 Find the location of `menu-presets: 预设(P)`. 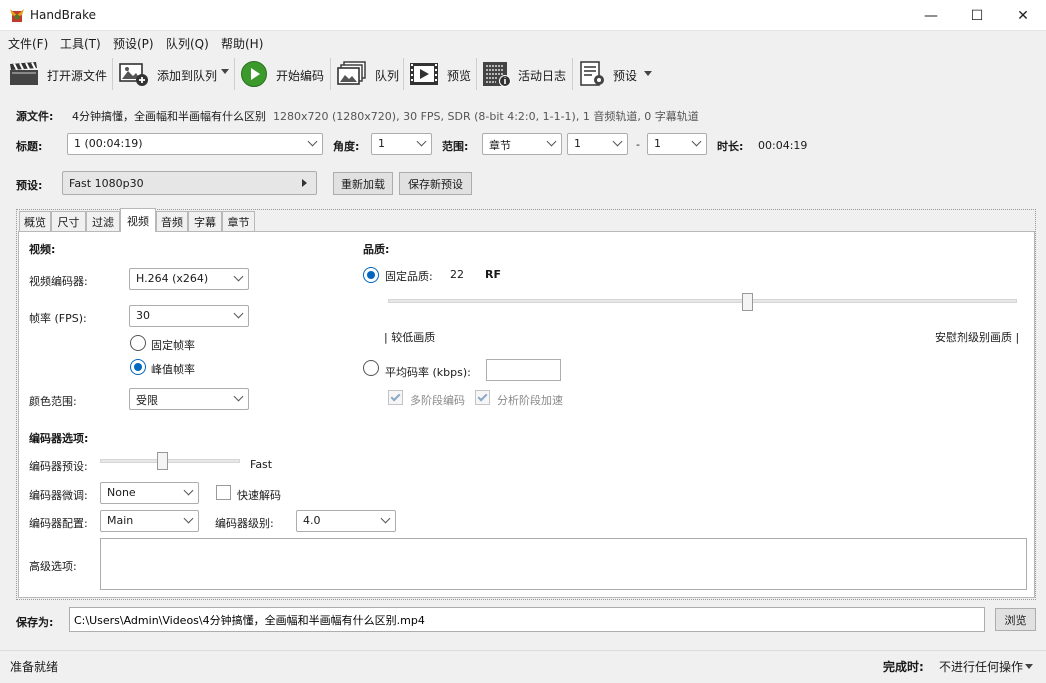

menu-presets: 预设(P) is located at coordinates (133, 43).